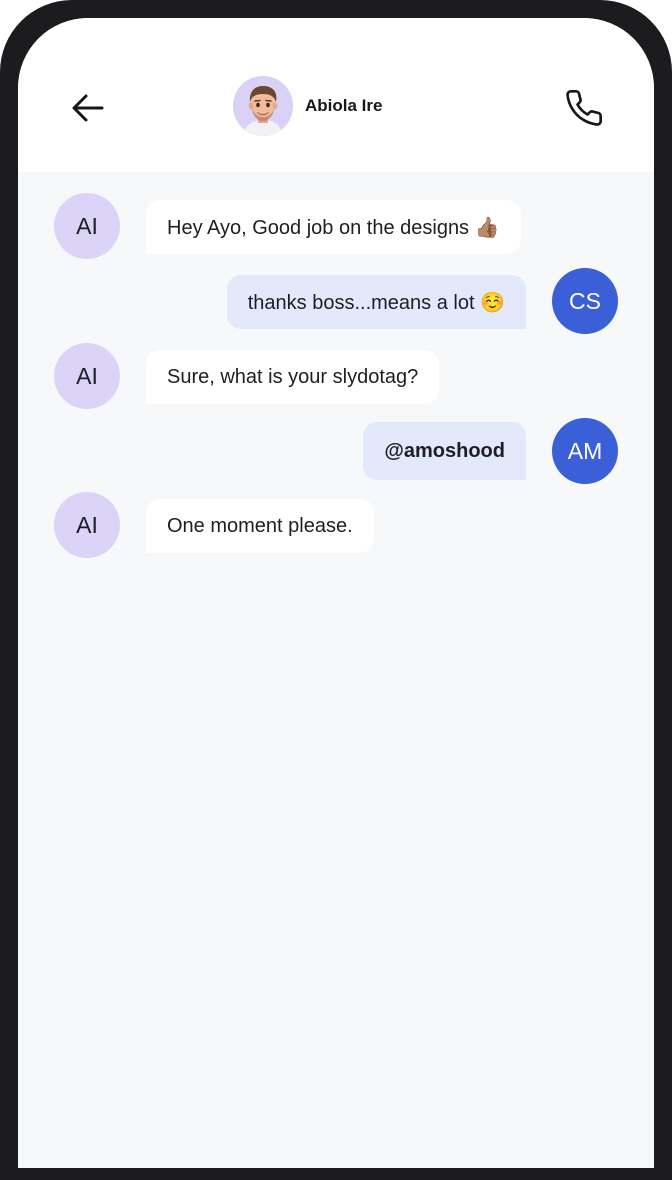 The width and height of the screenshot is (672, 1180). Describe the element at coordinates (585, 301) in the screenshot. I see `sender-avatar: CS` at that location.